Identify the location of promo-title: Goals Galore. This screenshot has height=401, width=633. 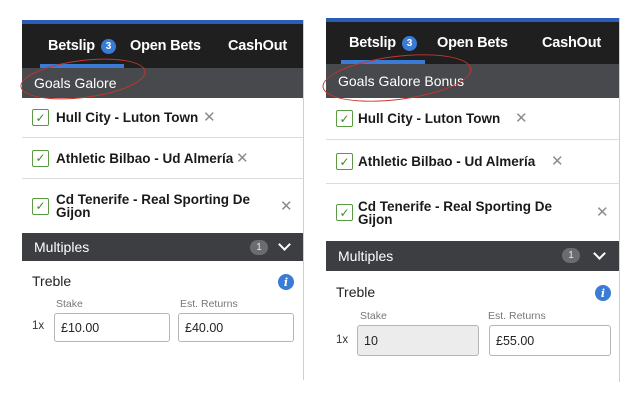
(75, 83).